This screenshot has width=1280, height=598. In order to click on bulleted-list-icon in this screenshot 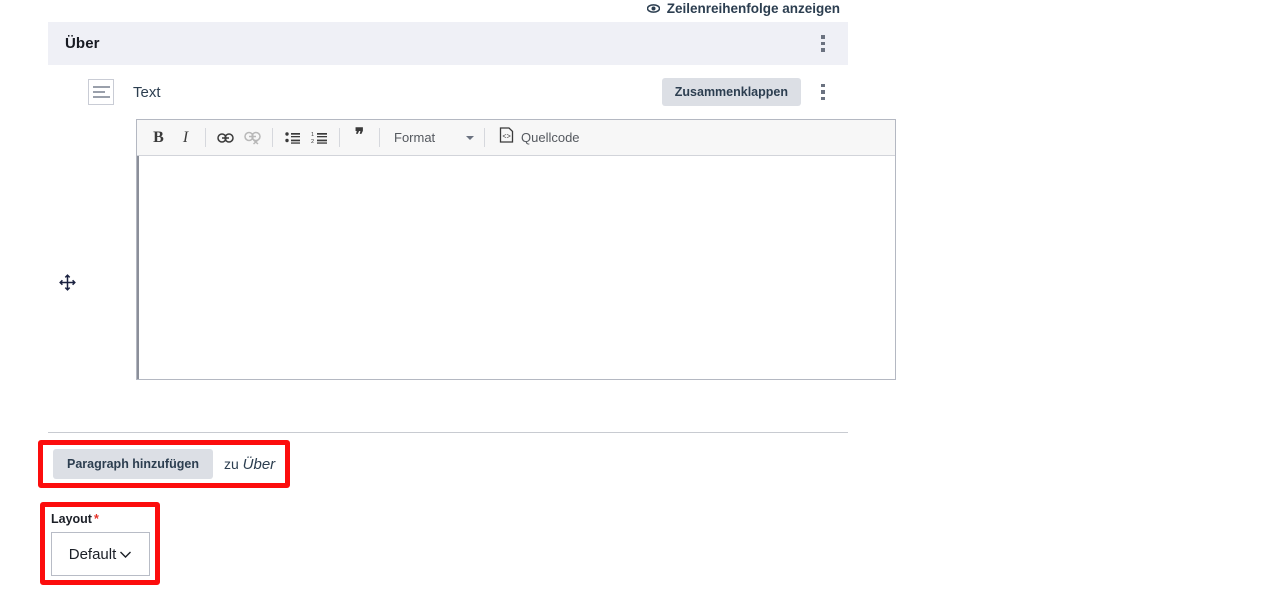, I will do `click(292, 138)`.